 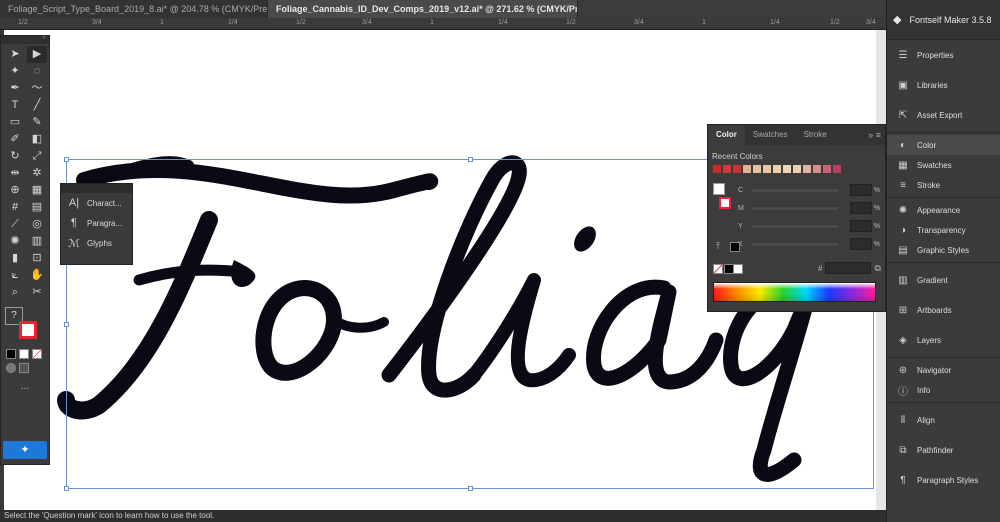 What do you see at coordinates (37, 258) in the screenshot?
I see `artboard-tool-icon: ⊡` at bounding box center [37, 258].